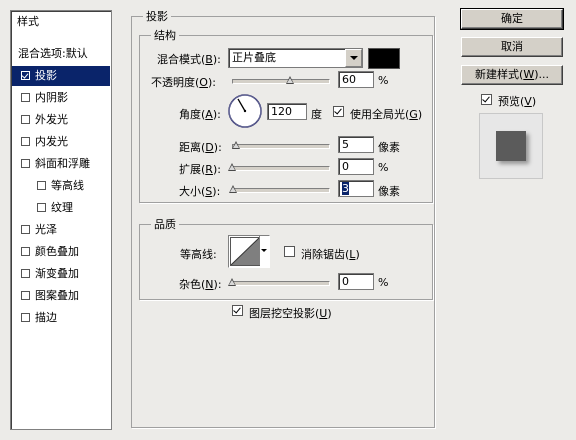 The width and height of the screenshot is (576, 440). I want to click on style-list-label: 混合选项:默认, so click(53, 53).